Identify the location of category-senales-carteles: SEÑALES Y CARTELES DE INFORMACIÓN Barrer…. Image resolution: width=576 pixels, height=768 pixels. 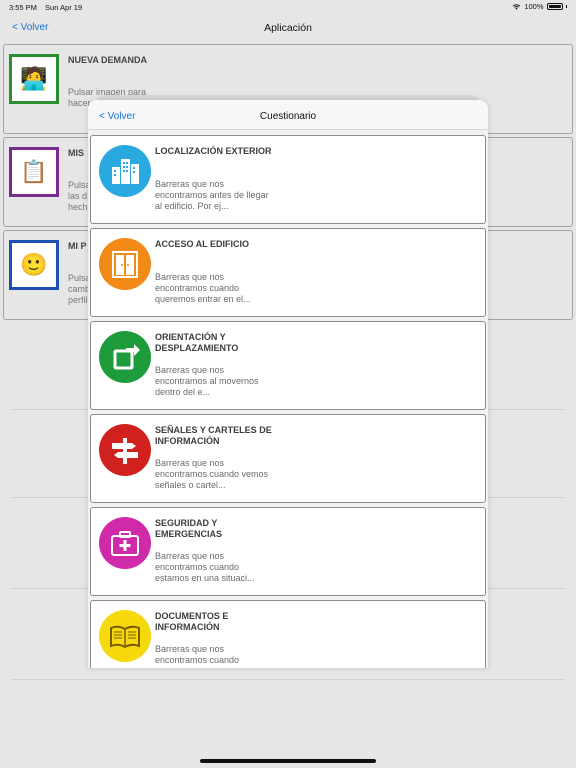
(288, 458).